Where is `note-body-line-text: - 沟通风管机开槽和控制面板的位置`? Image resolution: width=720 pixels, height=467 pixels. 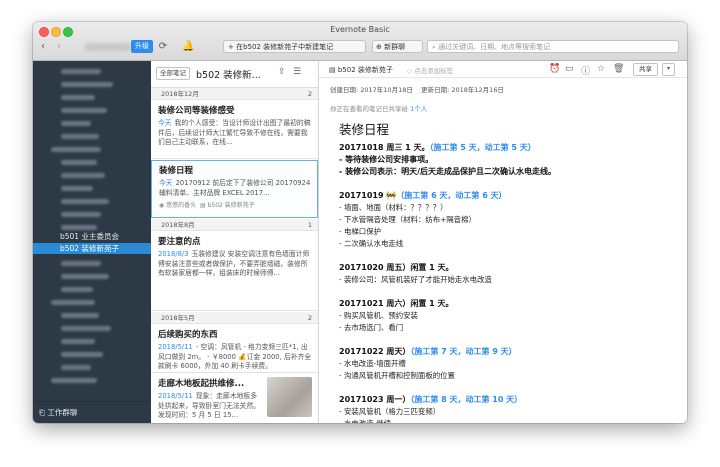
note-body-line-text: - 沟通风管机开槽和控制面板的位置 is located at coordinates (397, 375).